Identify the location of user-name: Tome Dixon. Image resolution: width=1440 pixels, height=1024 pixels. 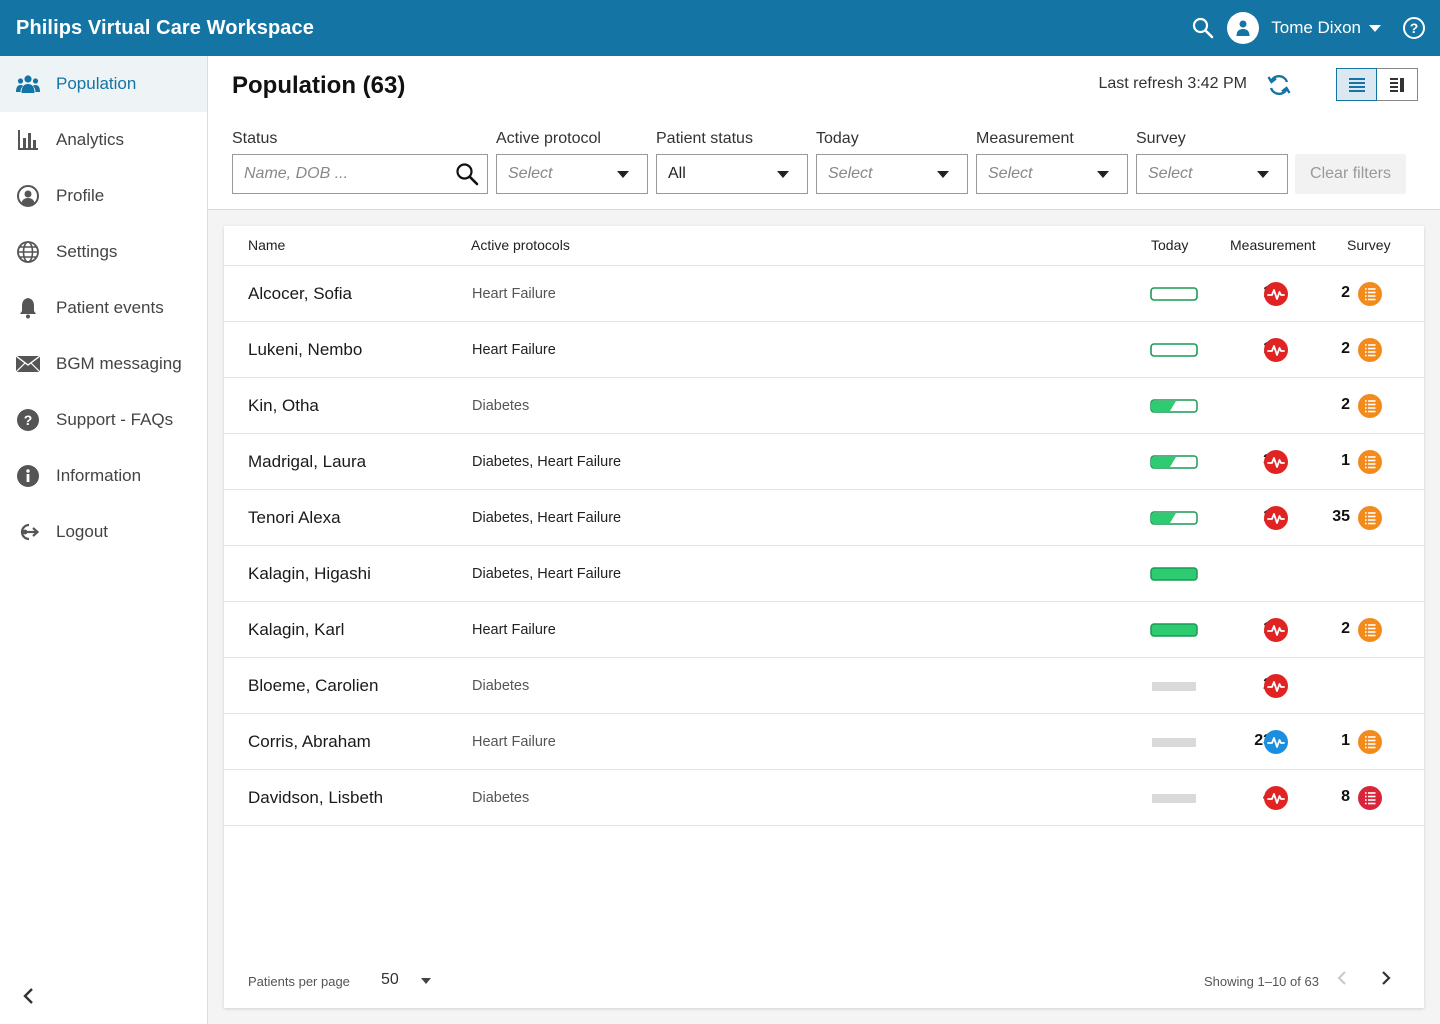
(1316, 28).